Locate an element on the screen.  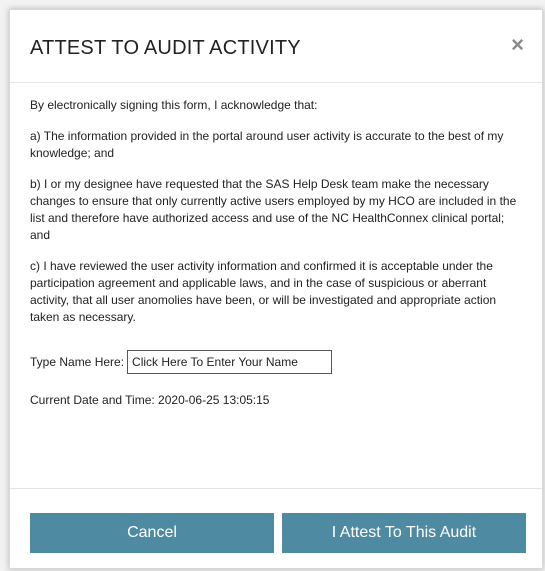
name-input is located at coordinates (230, 362).